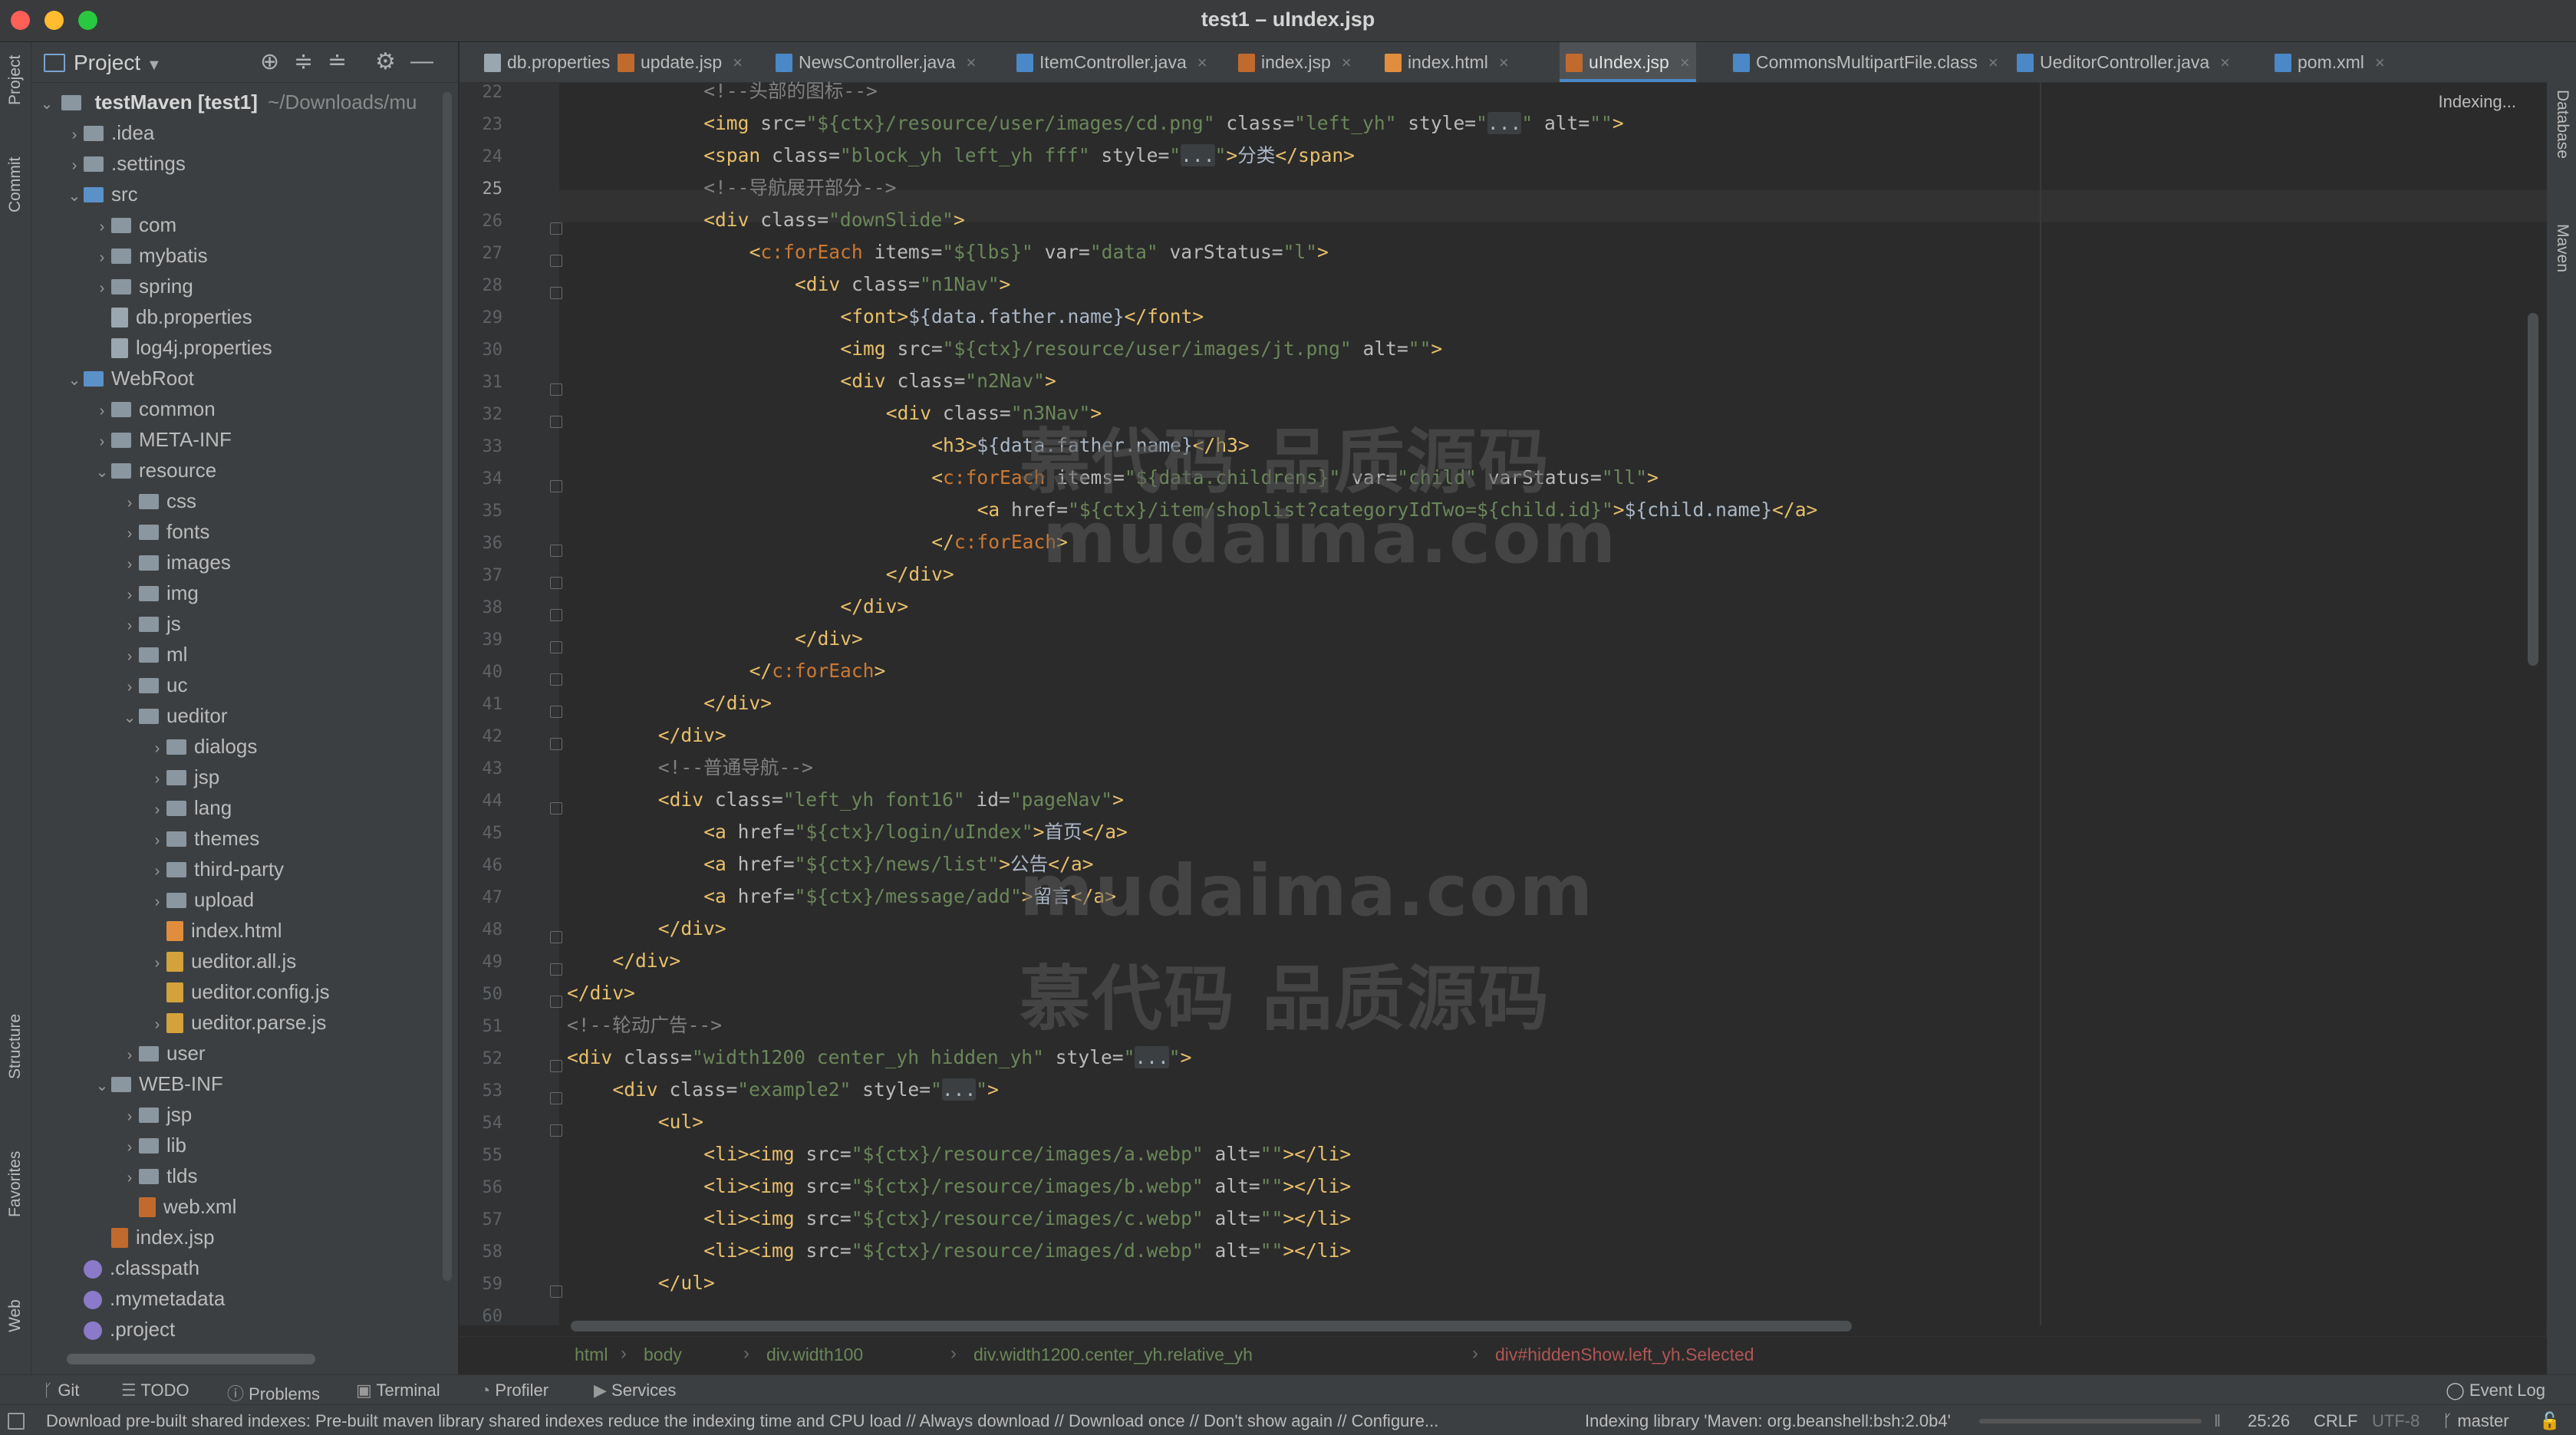 This screenshot has height=1435, width=2576. I want to click on tree-item: db.properties, so click(172, 316).